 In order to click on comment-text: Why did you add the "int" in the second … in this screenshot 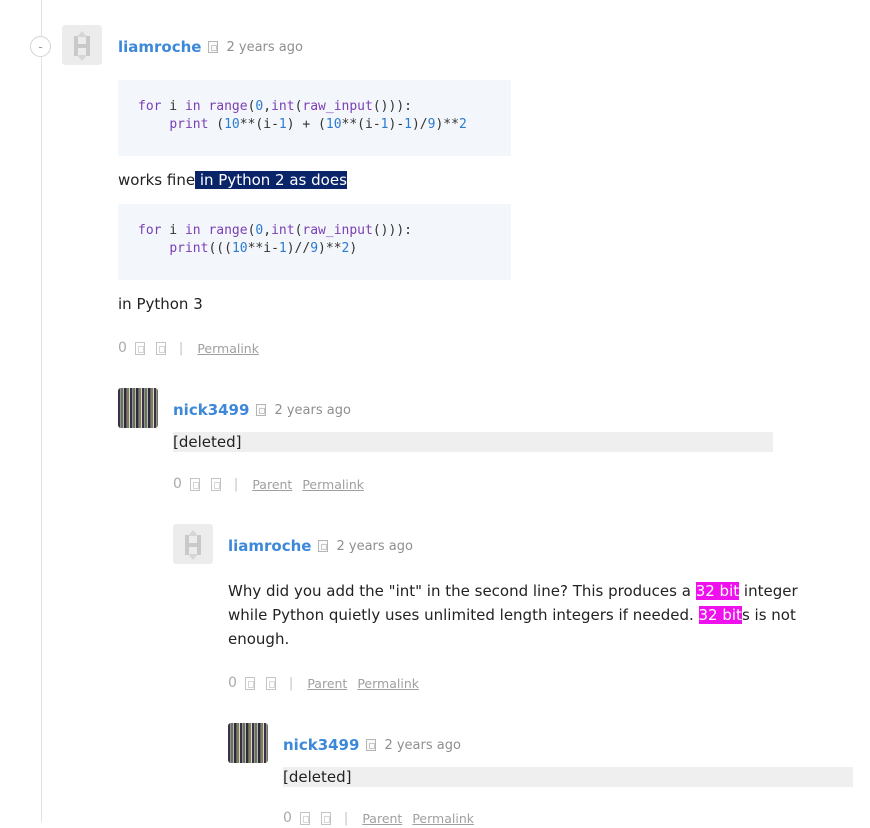, I will do `click(513, 615)`.